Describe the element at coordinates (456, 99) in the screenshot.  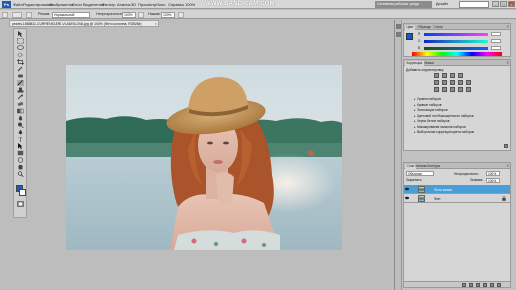
I see `preset-levels: ▸Уровни наборов` at that location.